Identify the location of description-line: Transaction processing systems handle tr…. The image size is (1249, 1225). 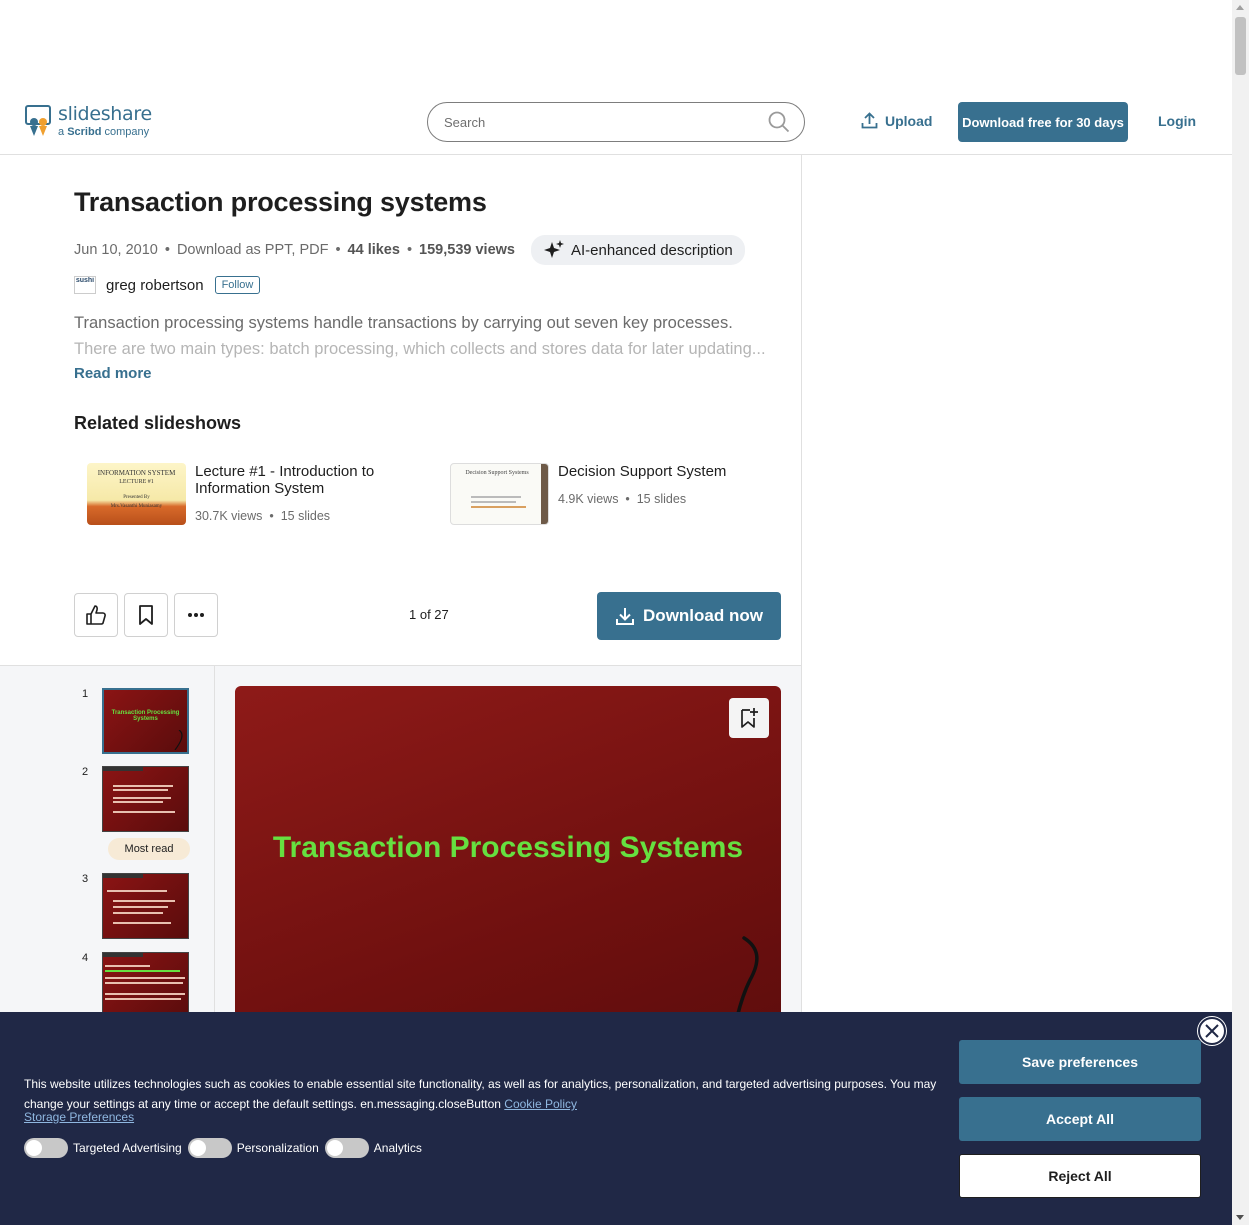
(403, 323).